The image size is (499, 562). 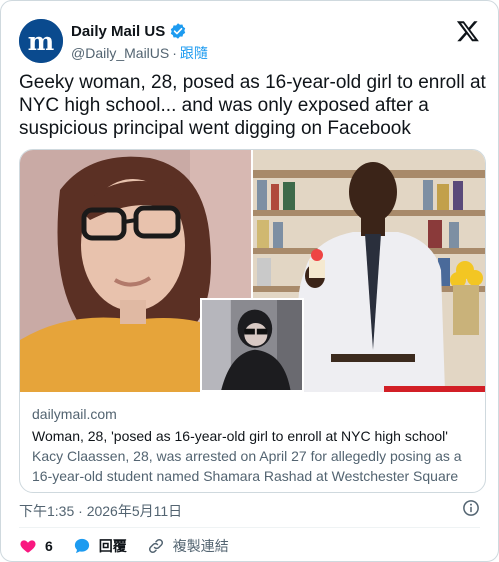 I want to click on follow-link: 跟隨, so click(x=194, y=53).